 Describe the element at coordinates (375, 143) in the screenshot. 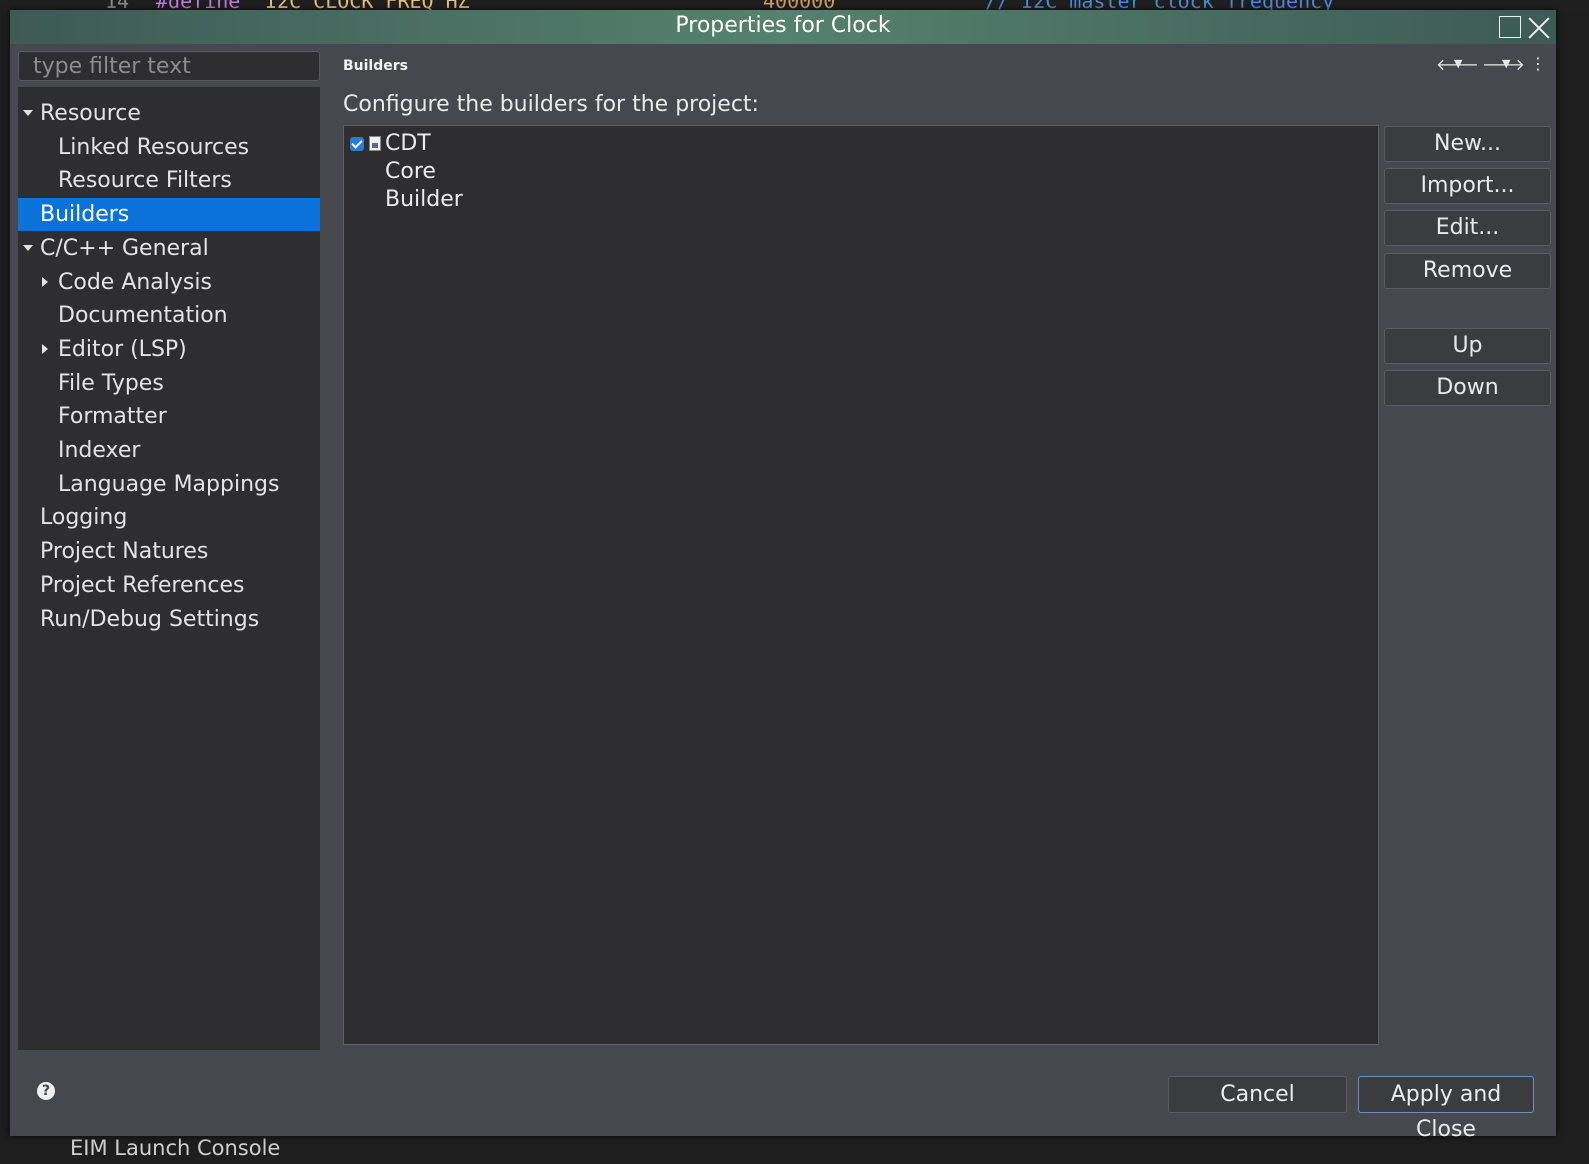

I see `builder-icon` at that location.